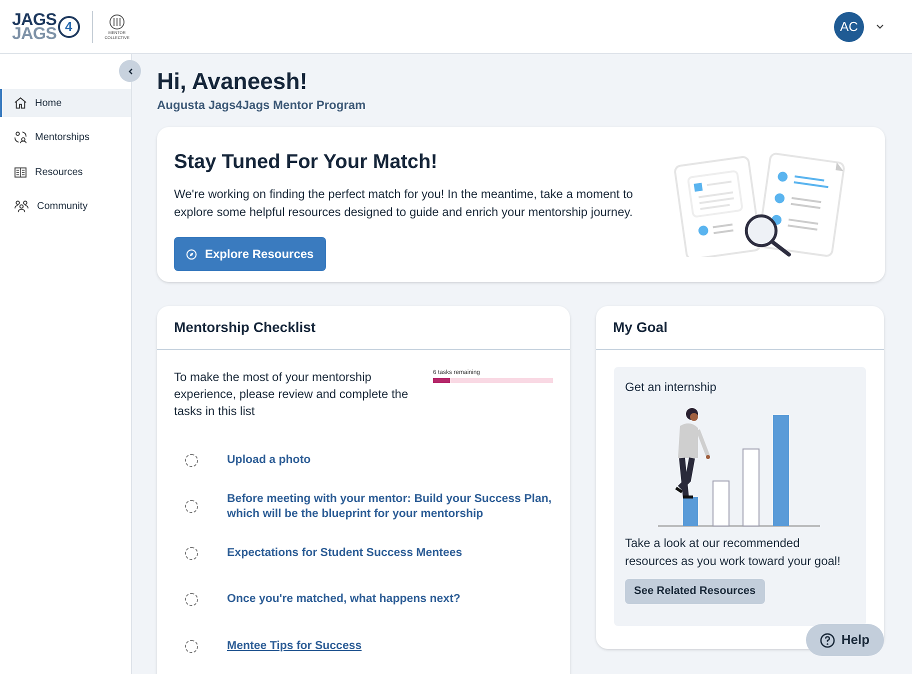 The image size is (912, 674). What do you see at coordinates (343, 600) in the screenshot?
I see `task-link: Once you're matched, what happens next?` at bounding box center [343, 600].